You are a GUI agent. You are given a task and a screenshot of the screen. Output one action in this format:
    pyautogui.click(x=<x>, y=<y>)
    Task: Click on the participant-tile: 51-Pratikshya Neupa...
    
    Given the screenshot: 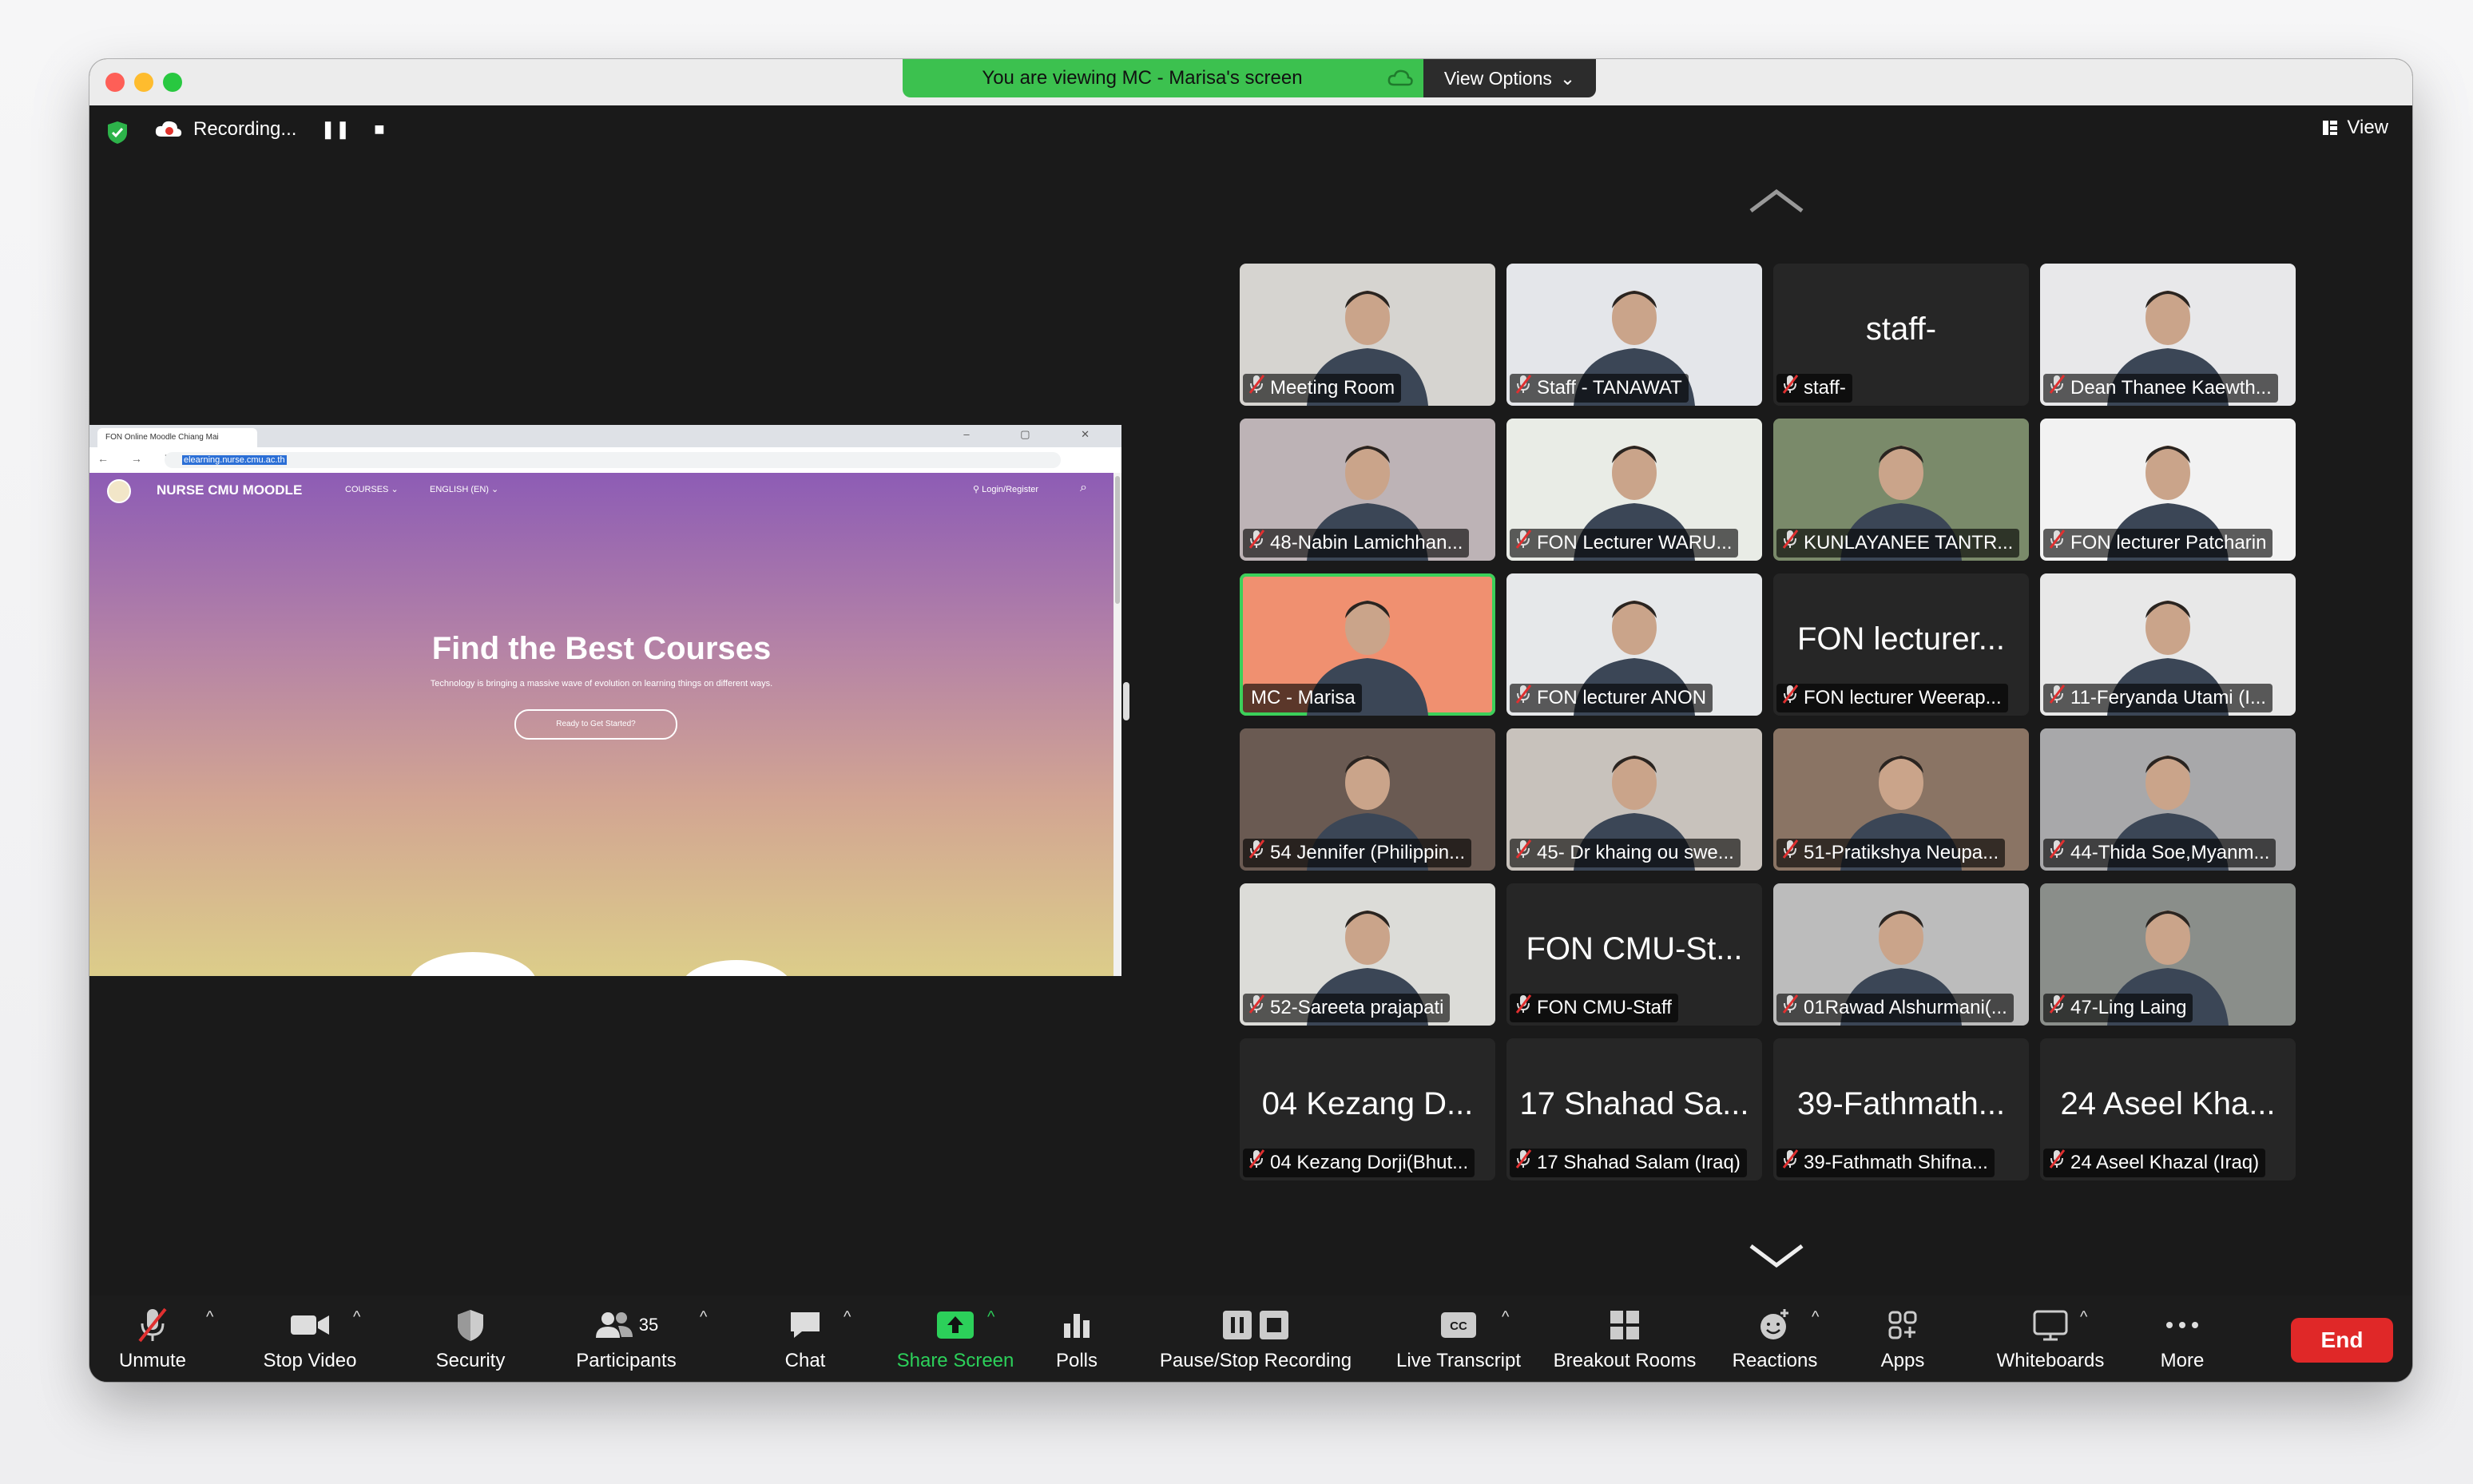 What is the action you would take?
    pyautogui.click(x=1901, y=799)
    